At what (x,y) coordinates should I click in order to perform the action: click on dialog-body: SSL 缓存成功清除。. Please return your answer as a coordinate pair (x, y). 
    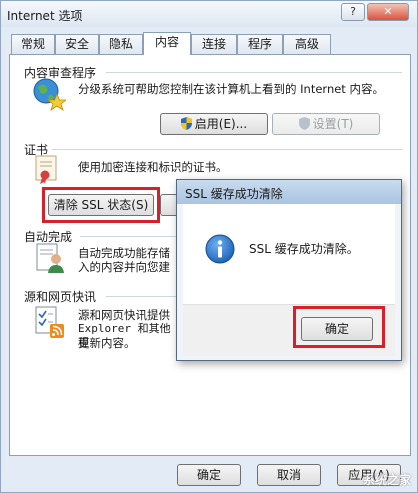
    Looking at the image, I should click on (289, 254).